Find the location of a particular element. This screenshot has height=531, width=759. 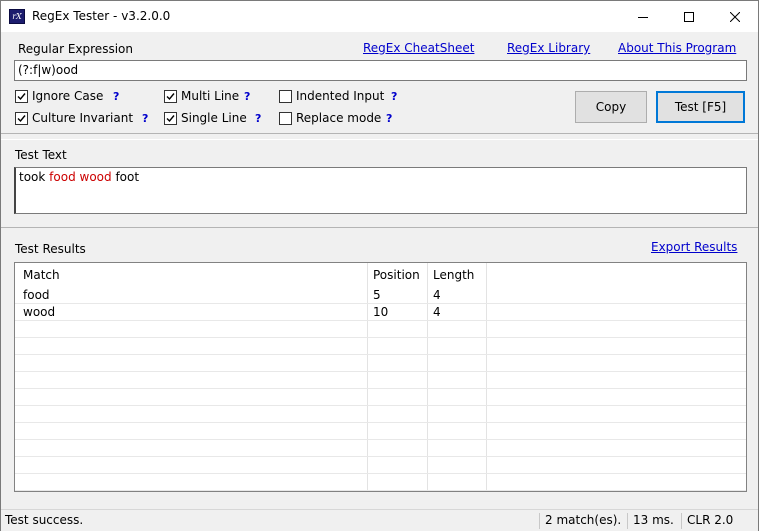

maximize-icon is located at coordinates (689, 16).